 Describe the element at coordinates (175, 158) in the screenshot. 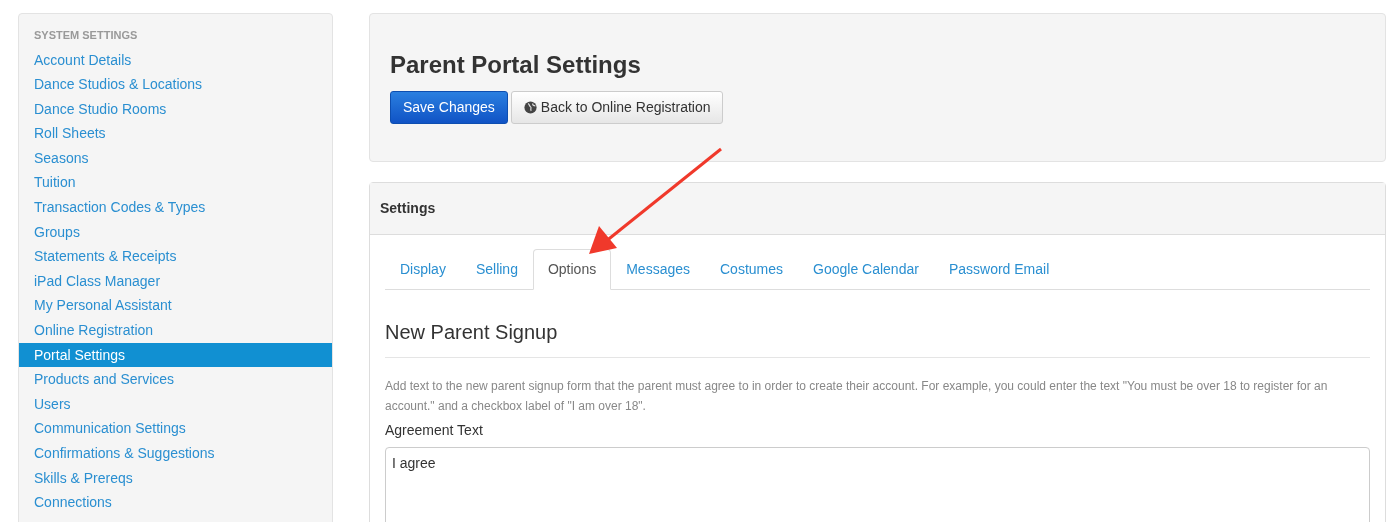

I see `sidebar-item: Seasons` at that location.